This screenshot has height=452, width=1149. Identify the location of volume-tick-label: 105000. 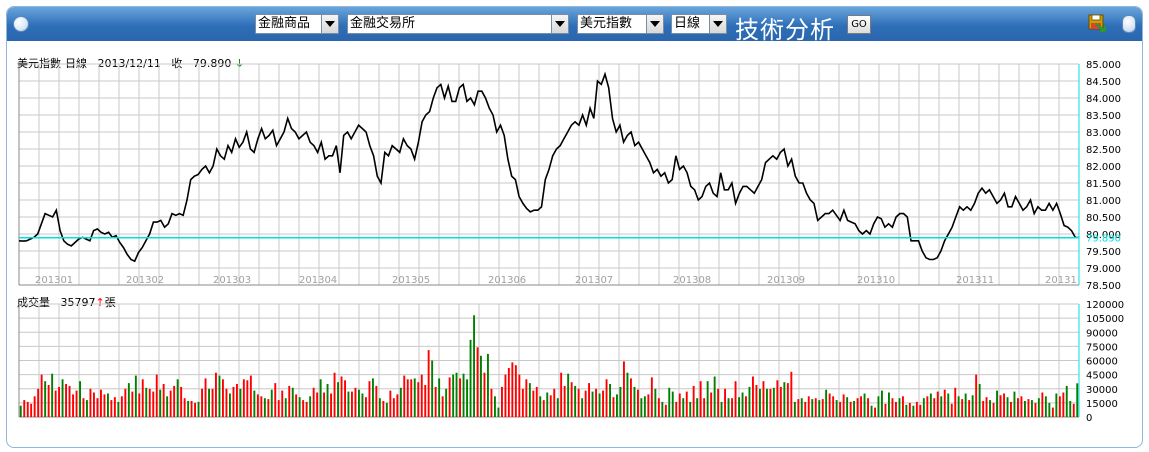
(1105, 319).